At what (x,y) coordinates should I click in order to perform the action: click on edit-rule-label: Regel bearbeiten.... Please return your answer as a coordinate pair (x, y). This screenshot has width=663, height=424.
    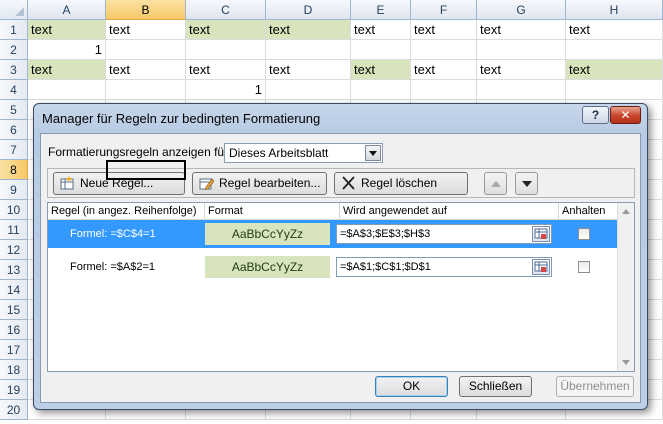
    Looking at the image, I should click on (270, 183).